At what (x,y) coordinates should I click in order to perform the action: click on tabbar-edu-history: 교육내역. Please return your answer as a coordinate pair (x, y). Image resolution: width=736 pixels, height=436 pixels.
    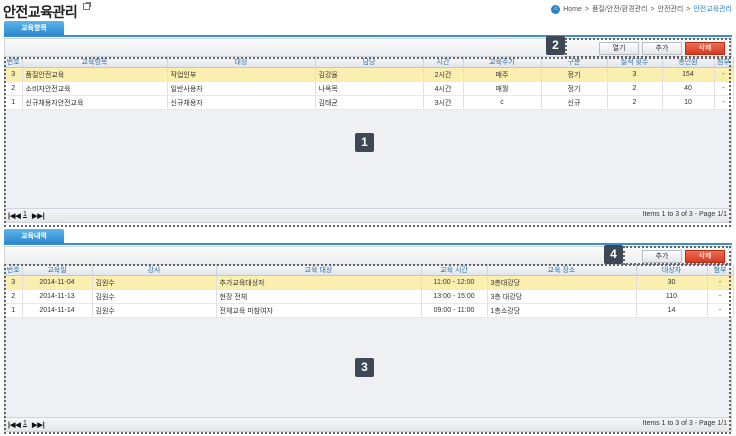
    Looking at the image, I should click on (368, 237).